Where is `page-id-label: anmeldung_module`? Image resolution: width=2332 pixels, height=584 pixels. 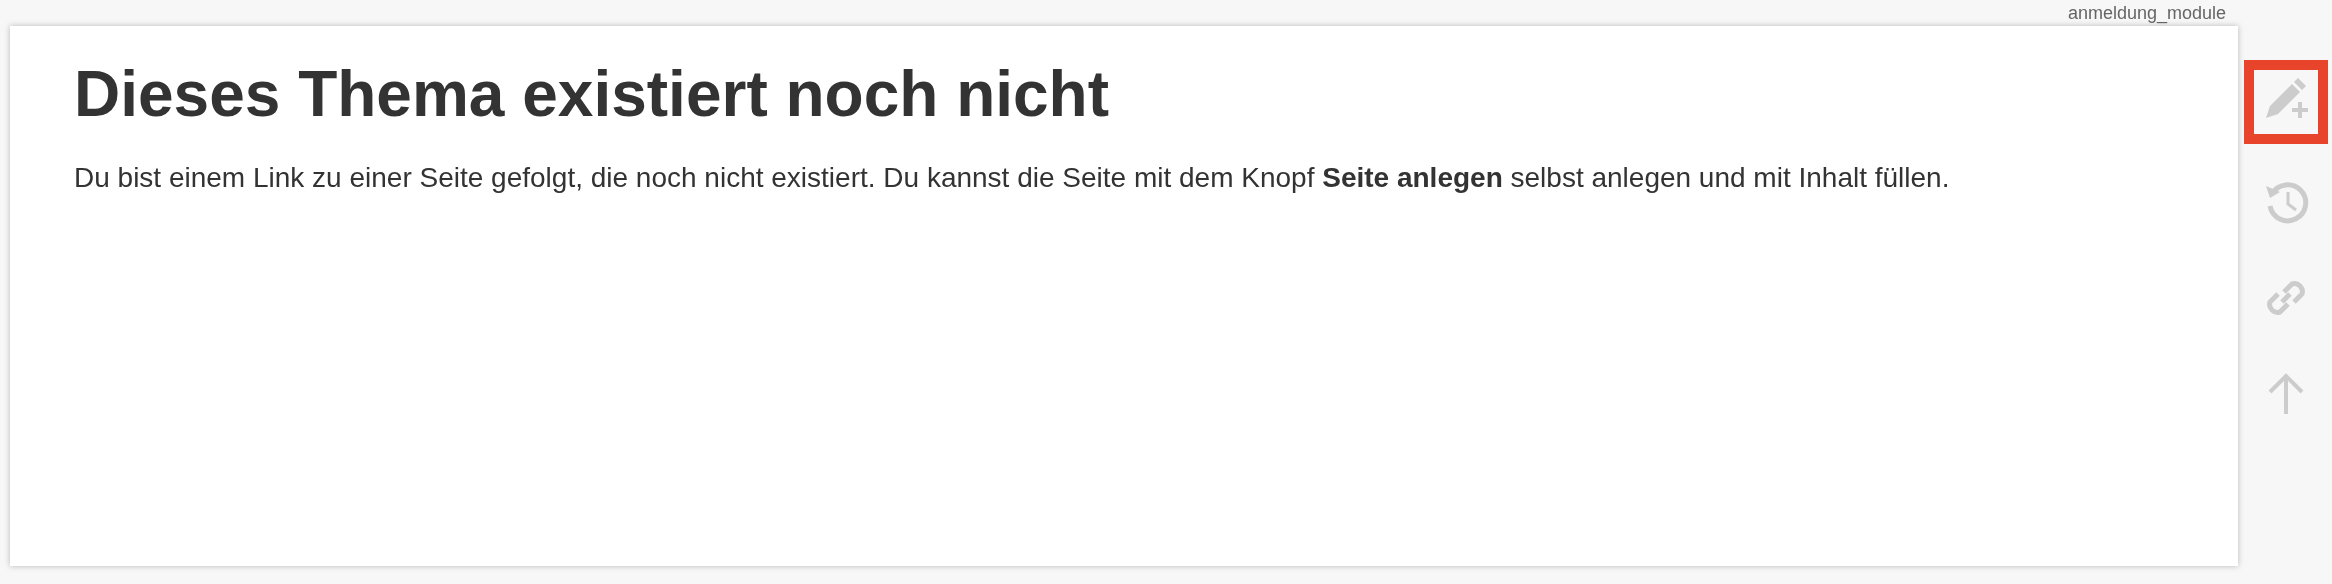
page-id-label: anmeldung_module is located at coordinates (2146, 13).